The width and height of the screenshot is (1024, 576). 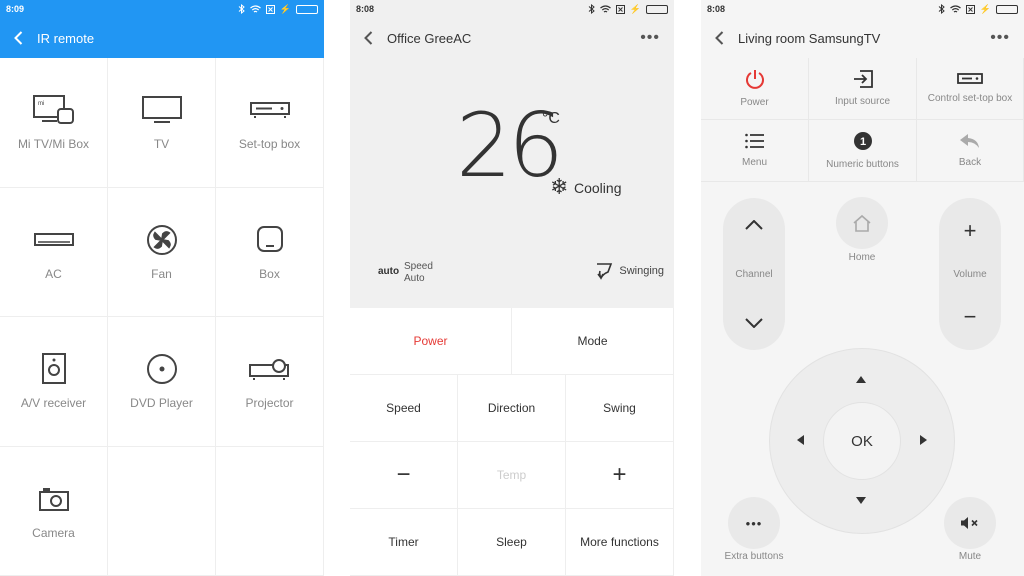 What do you see at coordinates (162, 38) in the screenshot?
I see `title-bar: IR remote` at bounding box center [162, 38].